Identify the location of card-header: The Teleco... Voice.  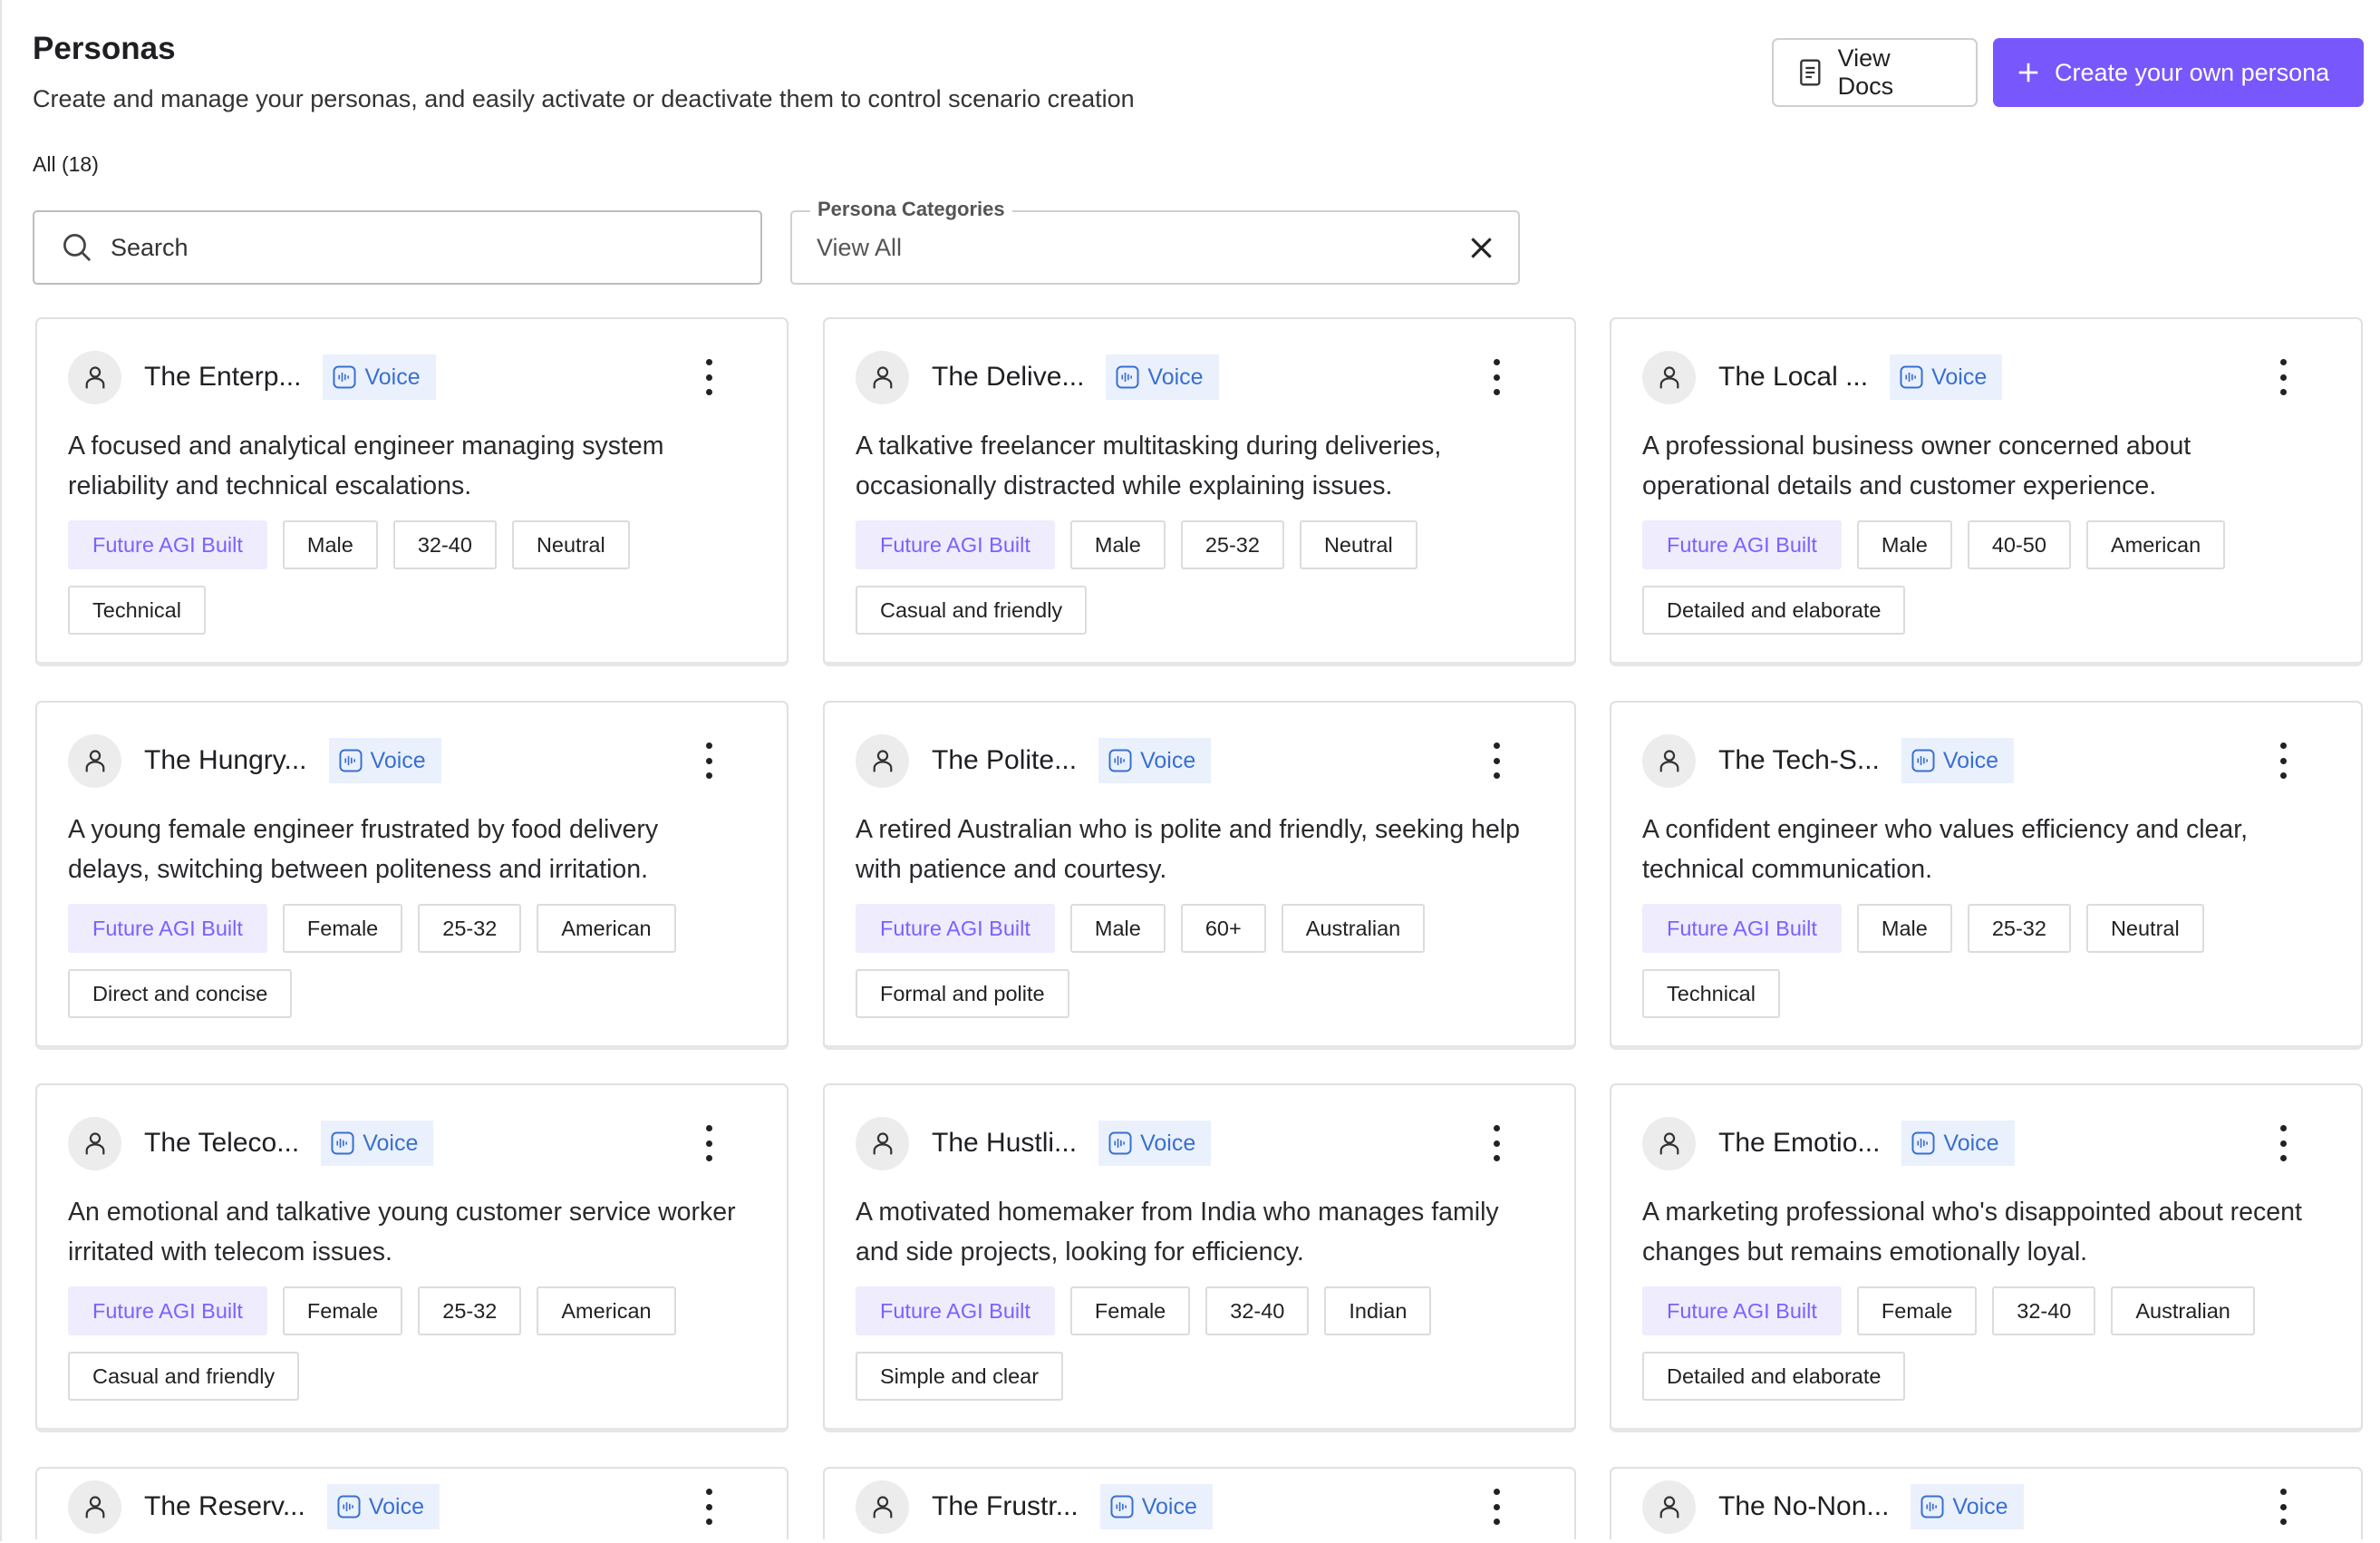
(412, 1143).